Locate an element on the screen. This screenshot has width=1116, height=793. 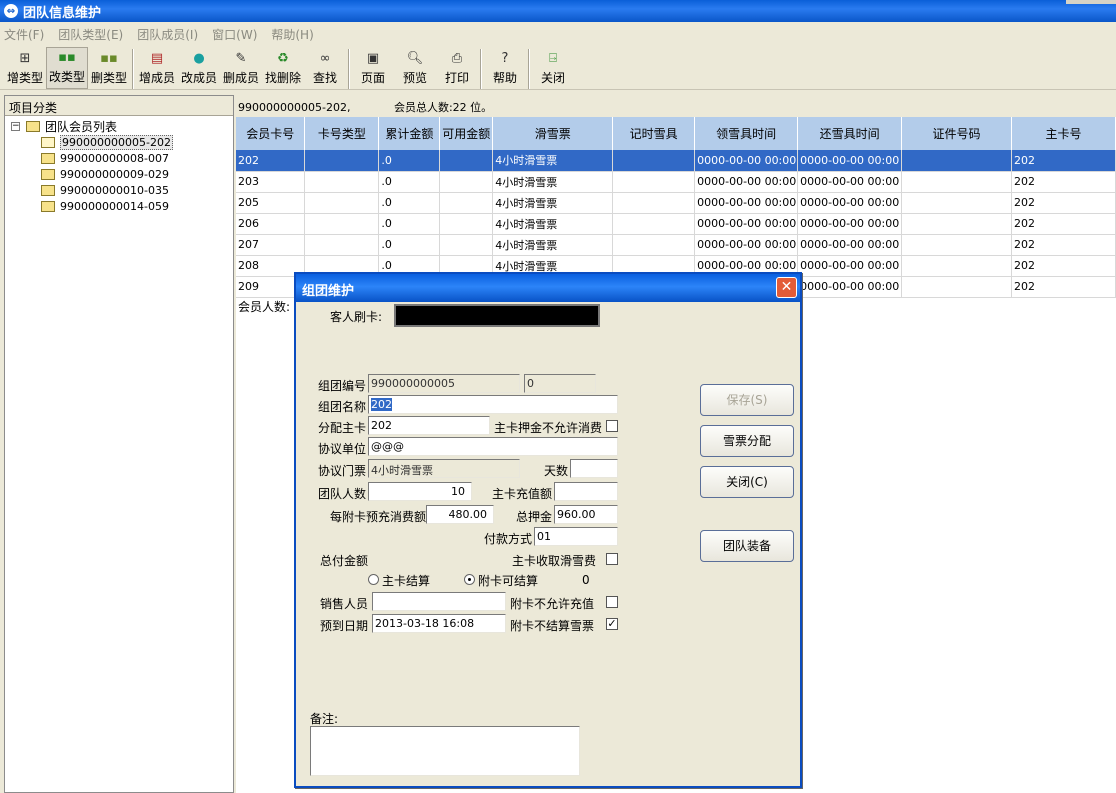
column-header: 证件号码 is located at coordinates (956, 133).